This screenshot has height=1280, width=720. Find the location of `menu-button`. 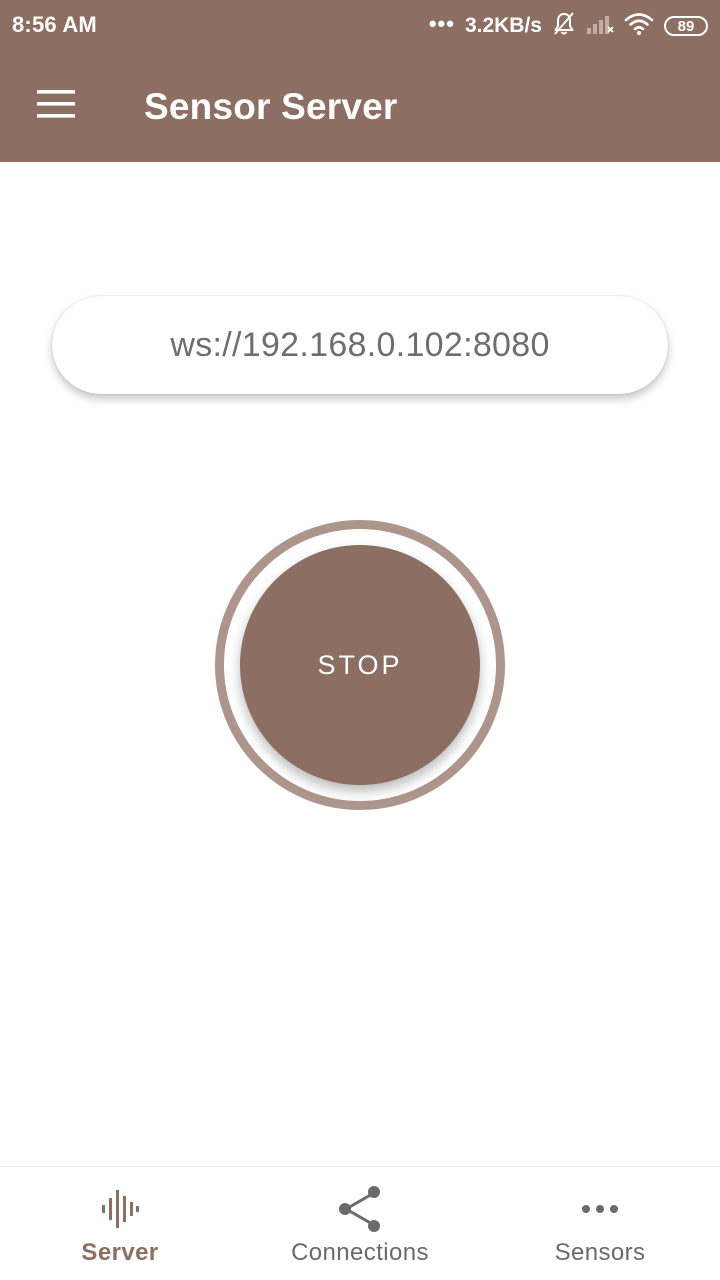

menu-button is located at coordinates (56, 106).